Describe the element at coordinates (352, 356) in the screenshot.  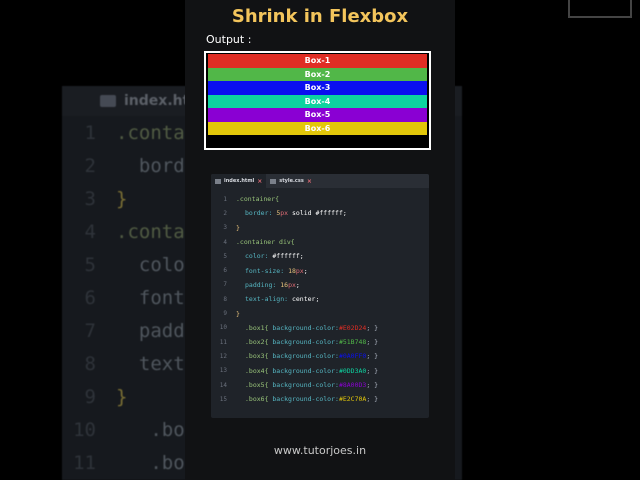
I see `code-color-value: #0A0FF0` at that location.